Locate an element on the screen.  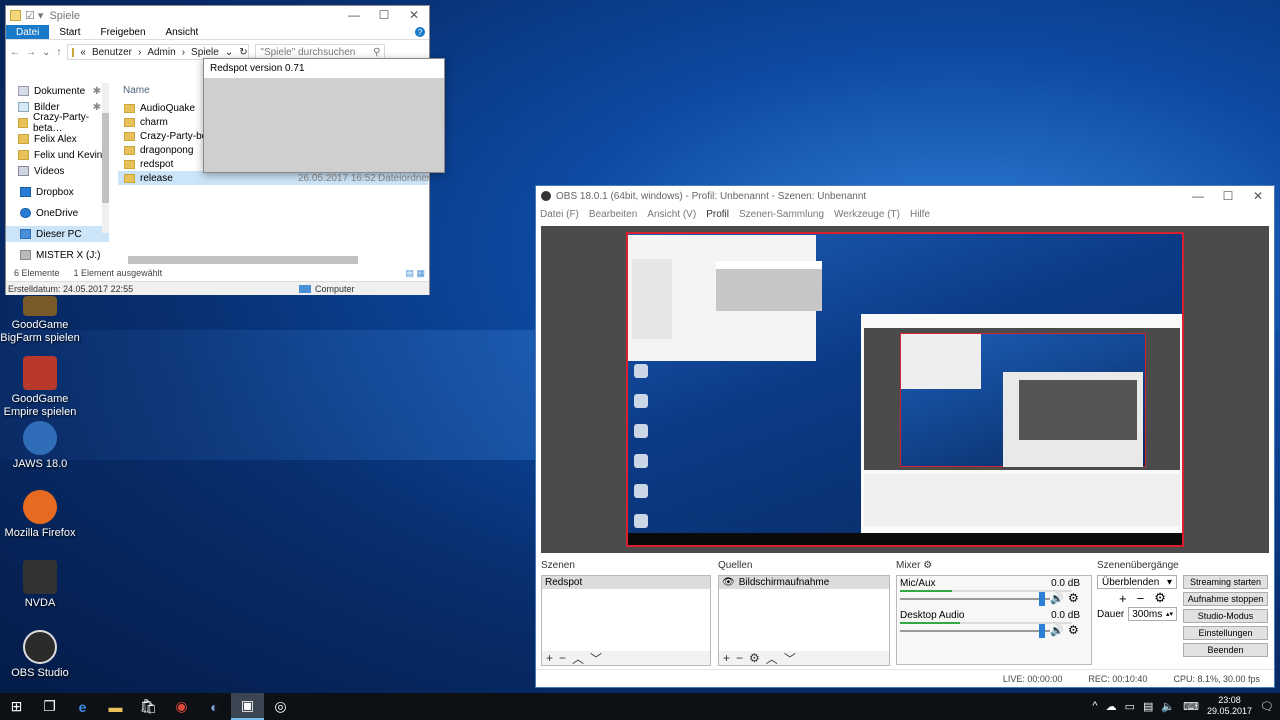
redspot-window: Redspot version 0.71 is located at coordinates (324, 115).